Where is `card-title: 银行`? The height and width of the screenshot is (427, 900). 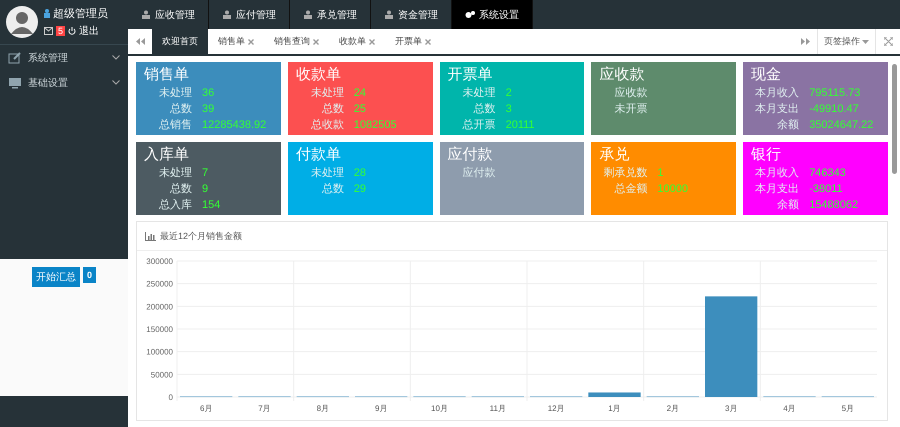
card-title: 银行 is located at coordinates (766, 155).